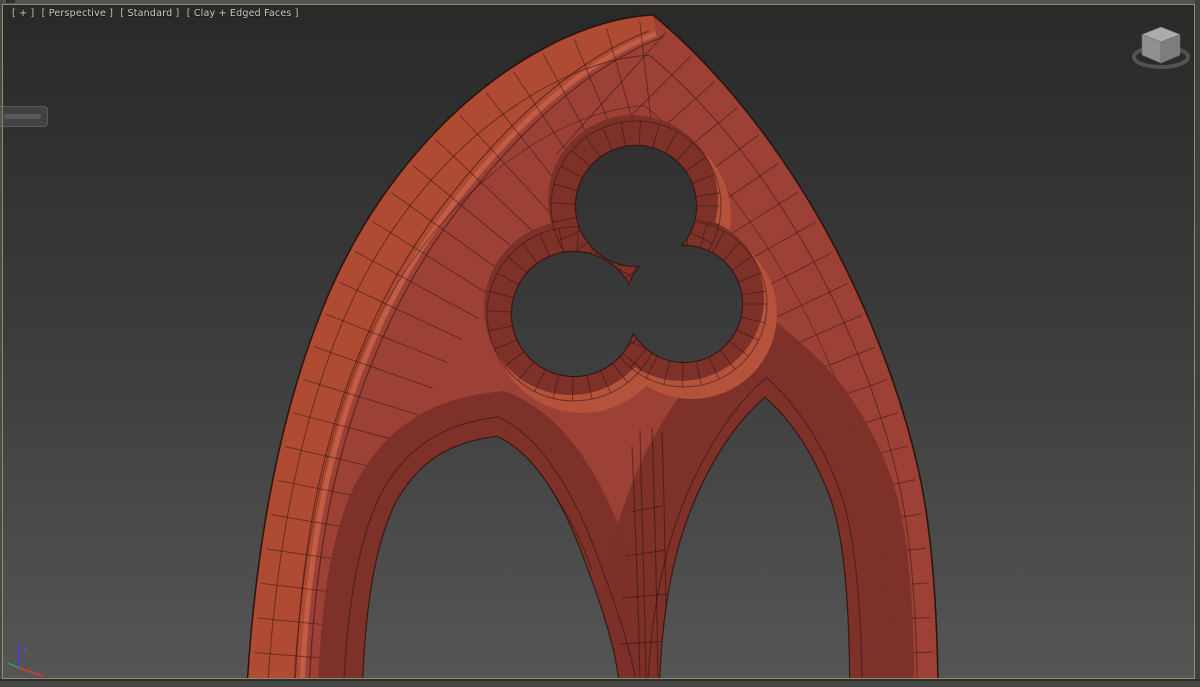  I want to click on viewport-menu-pov: [ Perspective ], so click(77, 13).